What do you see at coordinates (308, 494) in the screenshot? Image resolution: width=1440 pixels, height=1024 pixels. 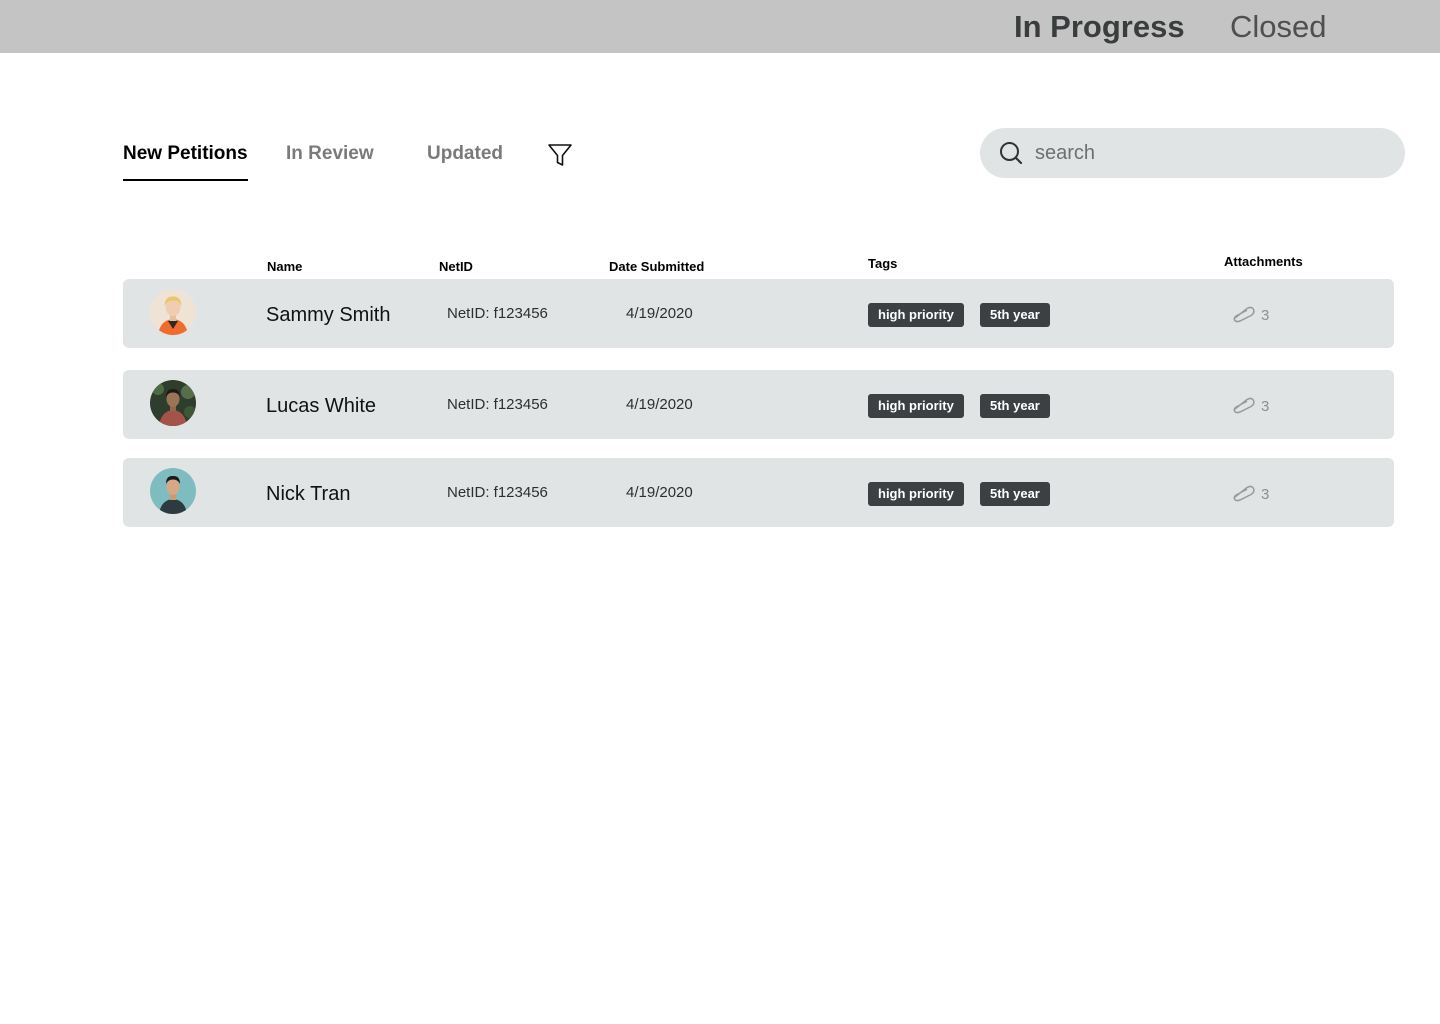 I see `petitioner-name: Nick Tran` at bounding box center [308, 494].